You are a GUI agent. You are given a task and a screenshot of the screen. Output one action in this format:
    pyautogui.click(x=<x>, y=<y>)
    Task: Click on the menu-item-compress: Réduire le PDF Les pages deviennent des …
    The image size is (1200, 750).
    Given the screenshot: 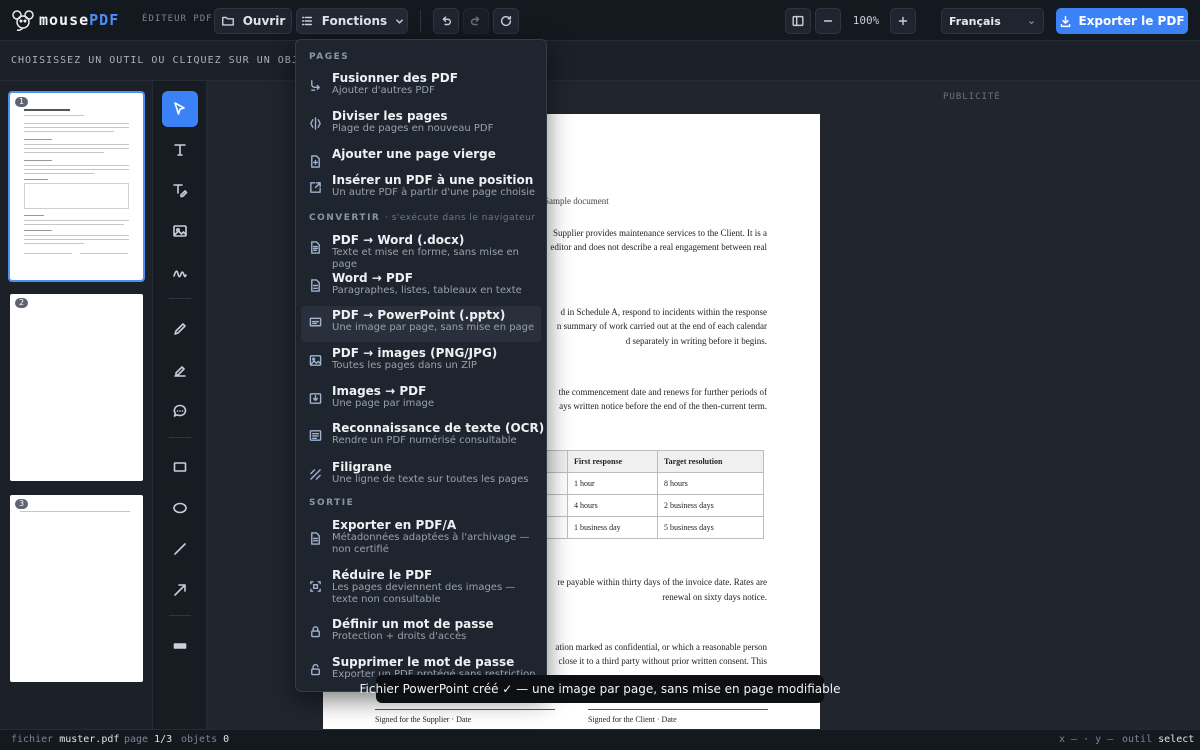 What is the action you would take?
    pyautogui.click(x=421, y=590)
    